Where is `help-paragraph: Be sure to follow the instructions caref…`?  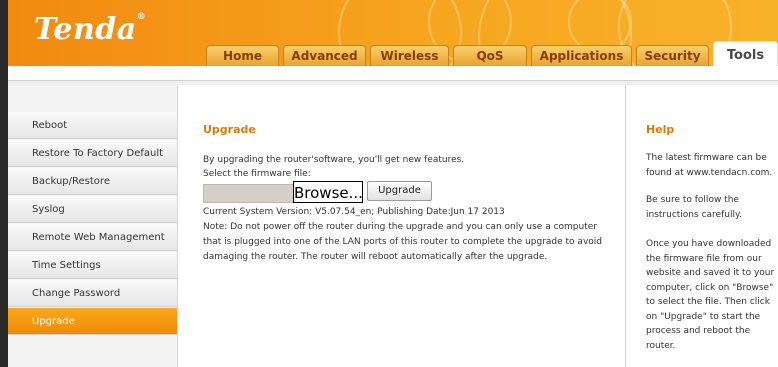
help-paragraph: Be sure to follow the instructions caref… is located at coordinates (694, 207).